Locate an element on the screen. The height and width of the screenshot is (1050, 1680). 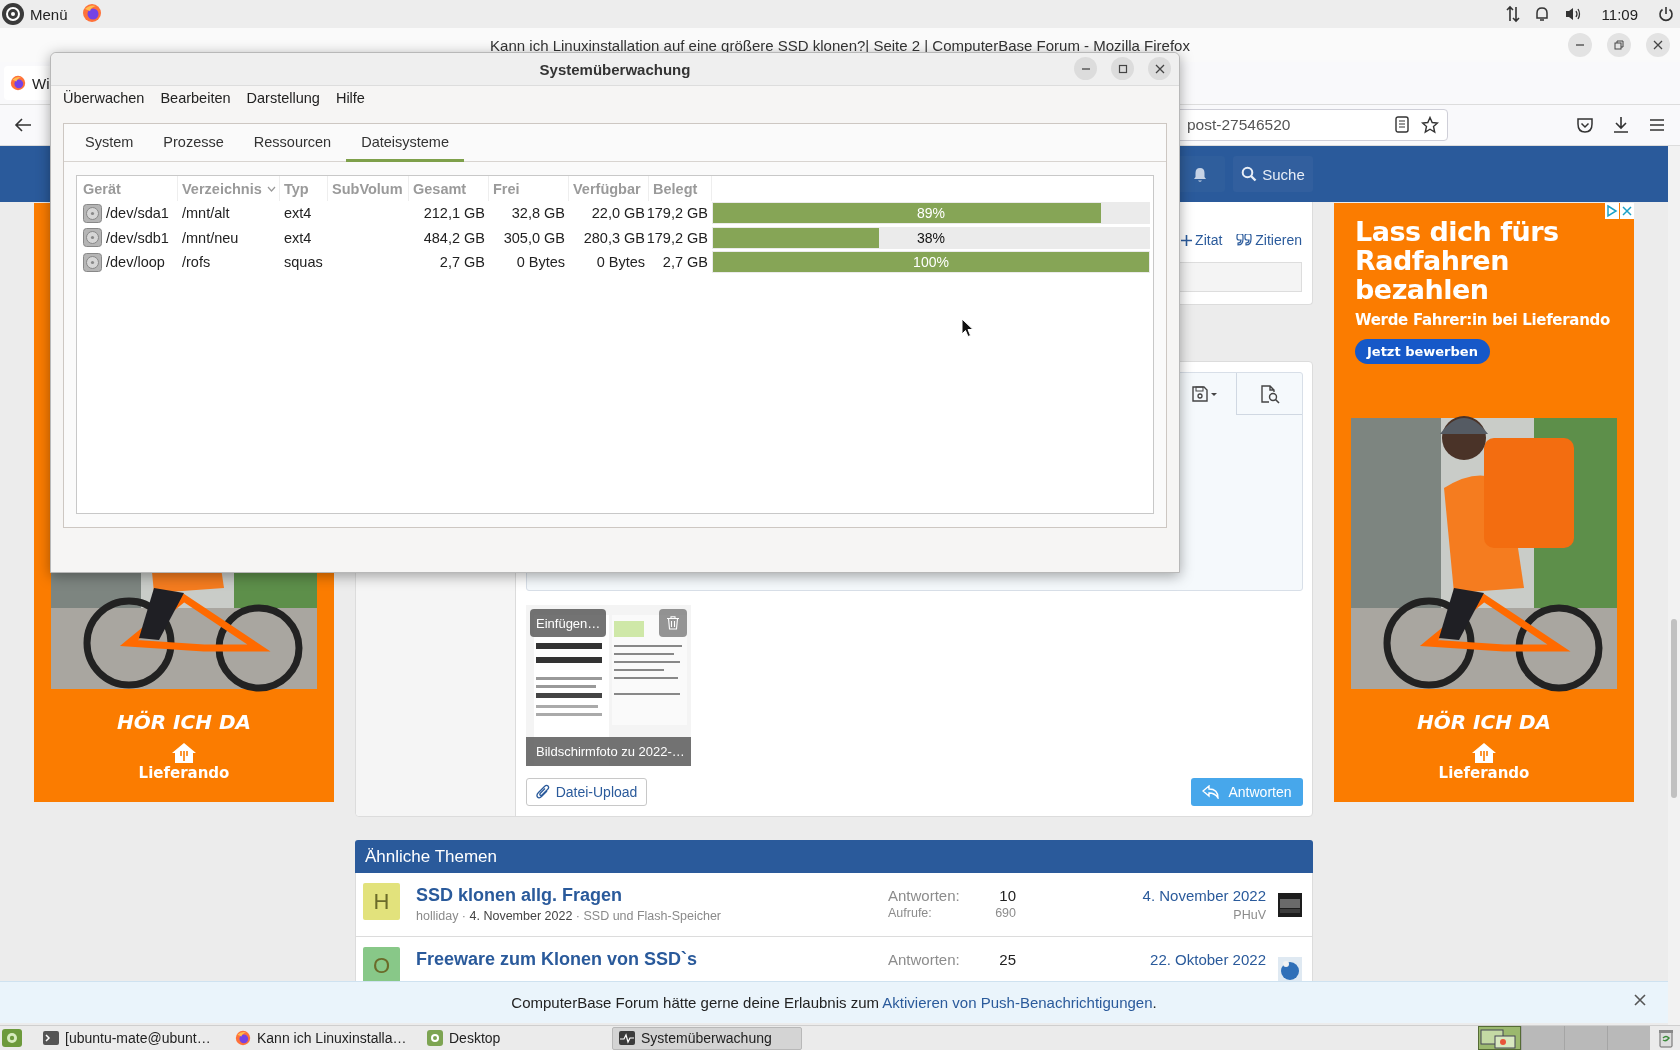
menu-icon is located at coordinates (1657, 125).